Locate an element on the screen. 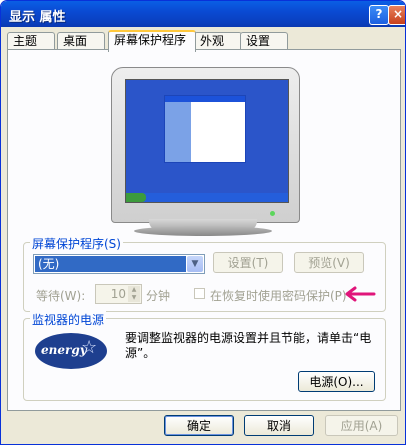  apply-button: 应用(A) is located at coordinates (361, 425).